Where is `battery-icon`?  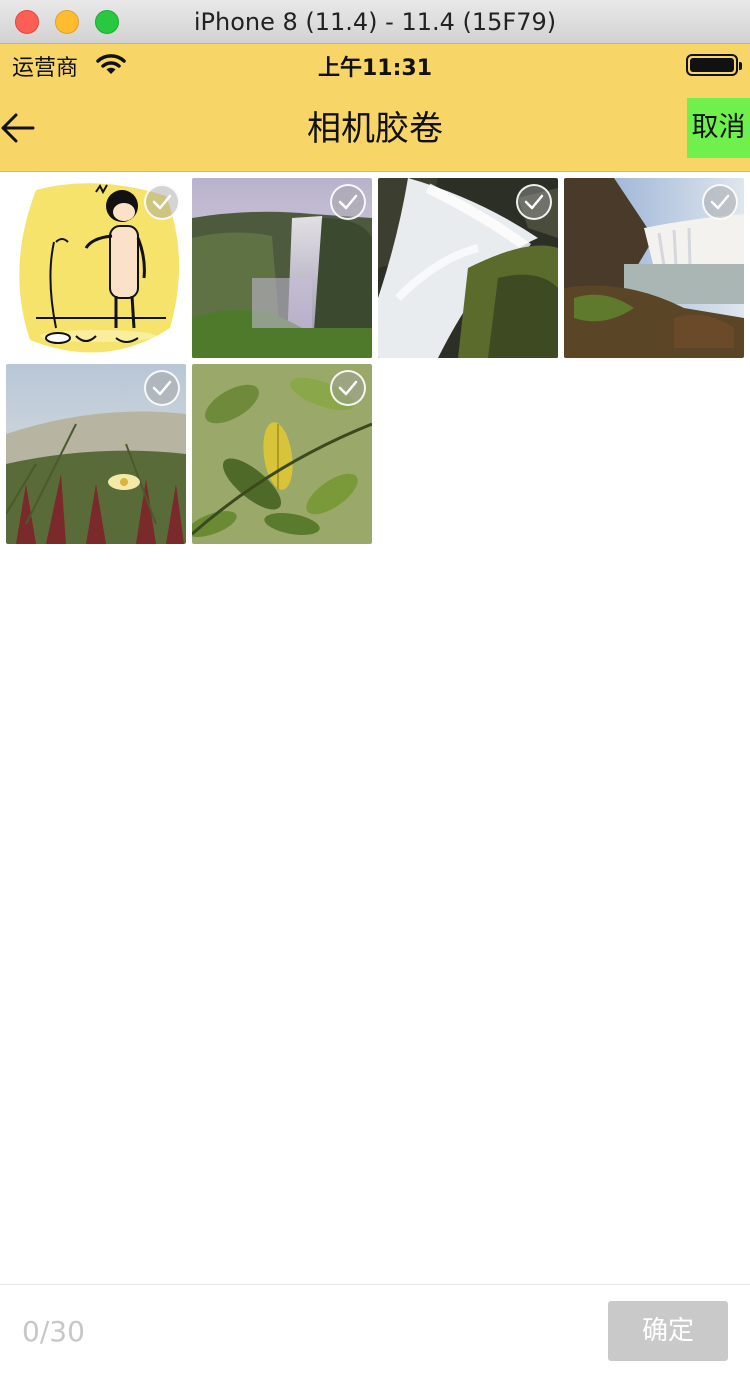
battery-icon is located at coordinates (714, 65).